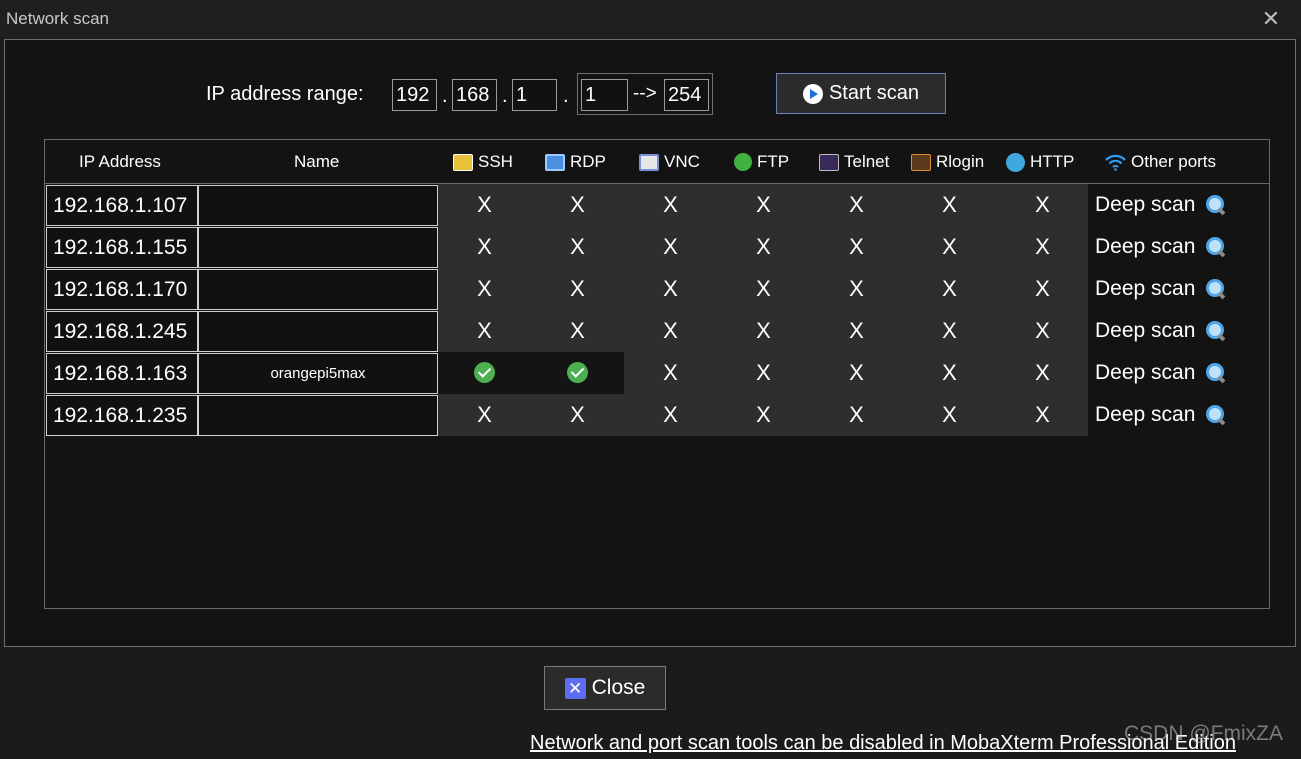 This screenshot has height=759, width=1301. I want to click on col-rdp: RDP, so click(575, 162).